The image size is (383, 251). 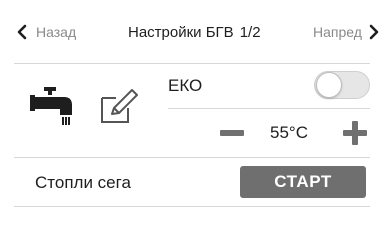 What do you see at coordinates (120, 106) in the screenshot?
I see `edit-icon` at bounding box center [120, 106].